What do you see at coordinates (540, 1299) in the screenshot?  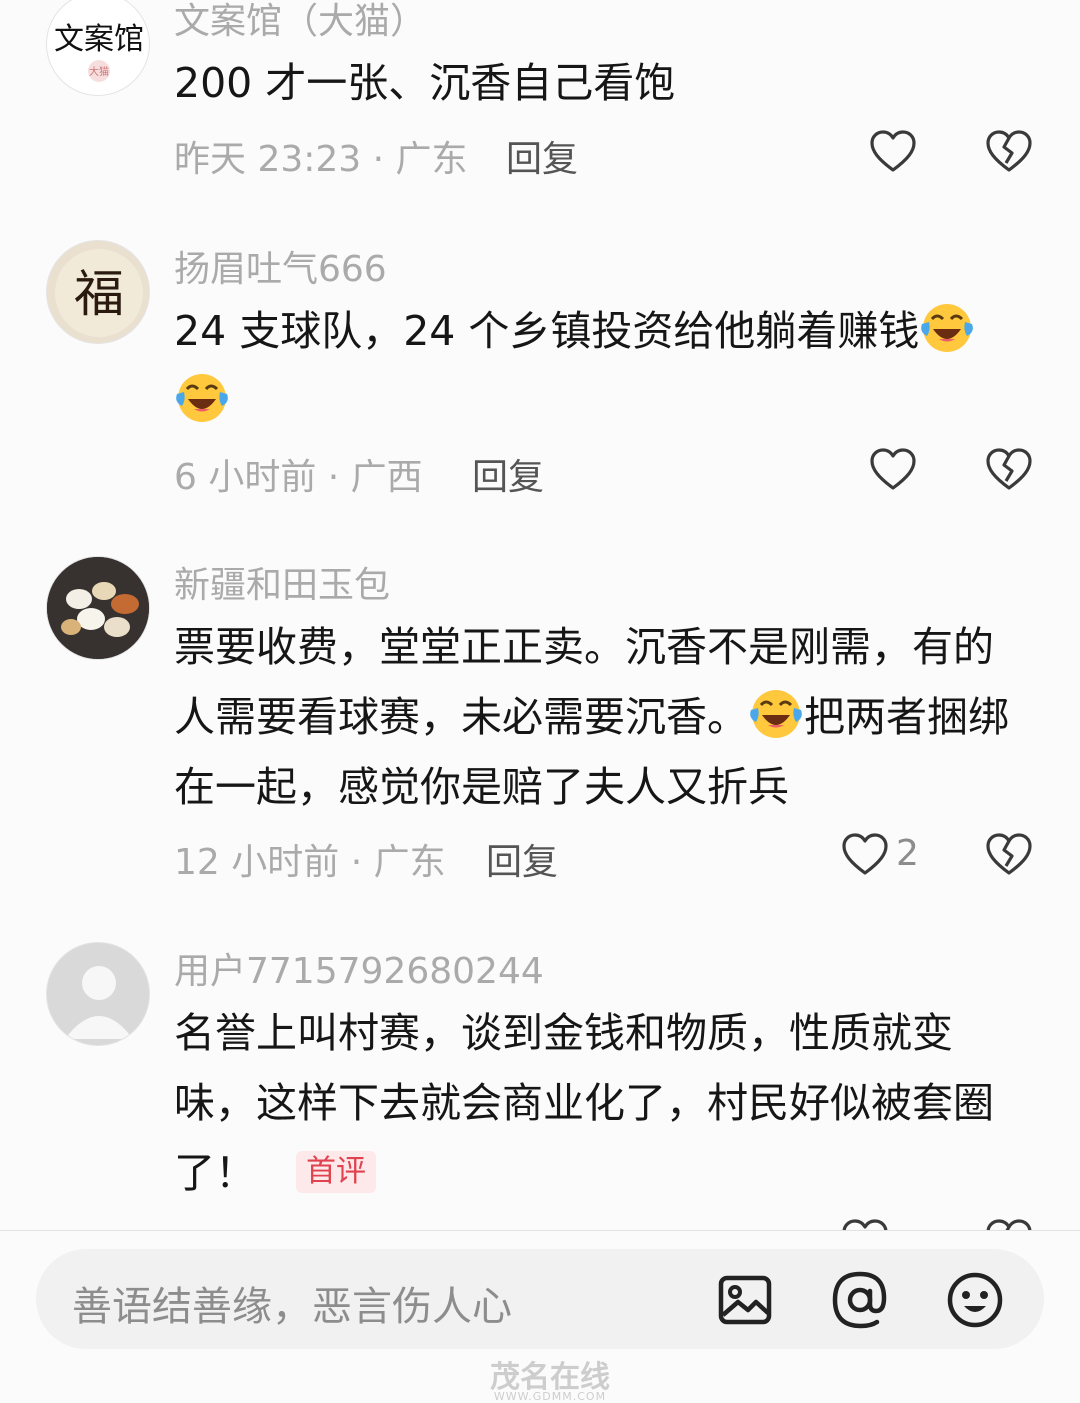 I see `comment-input: 善语结善缘，恶言伤人心` at bounding box center [540, 1299].